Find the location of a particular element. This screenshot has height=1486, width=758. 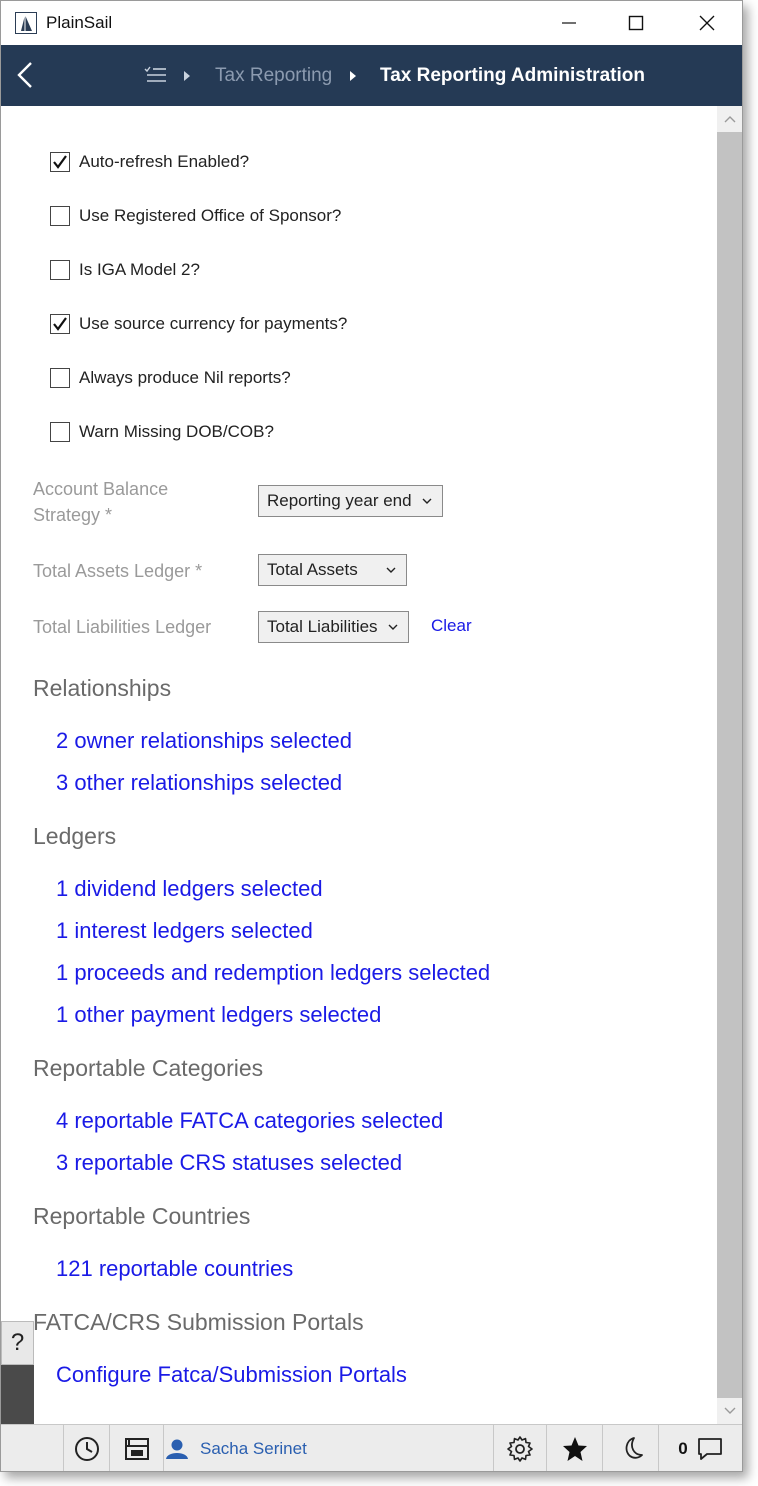

side-strip is located at coordinates (17, 1395).